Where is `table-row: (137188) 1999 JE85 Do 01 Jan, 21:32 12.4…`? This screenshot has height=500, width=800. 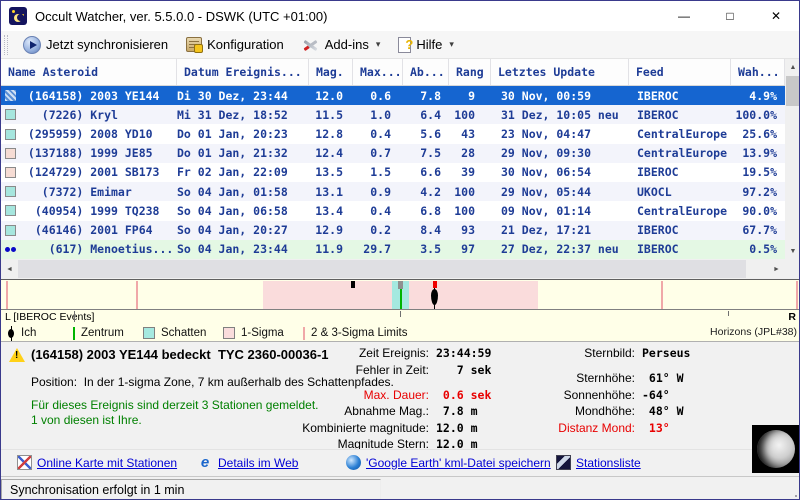
table-row: (137188) 1999 JE85 Do 01 Jan, 21:32 12.4… is located at coordinates (393, 153).